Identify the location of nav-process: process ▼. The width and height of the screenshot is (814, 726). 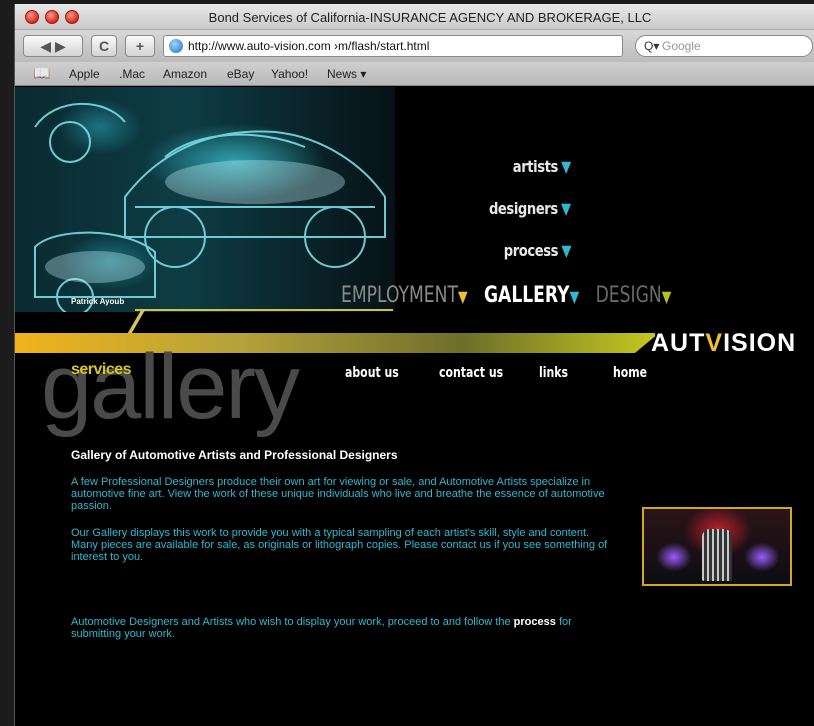
(537, 250).